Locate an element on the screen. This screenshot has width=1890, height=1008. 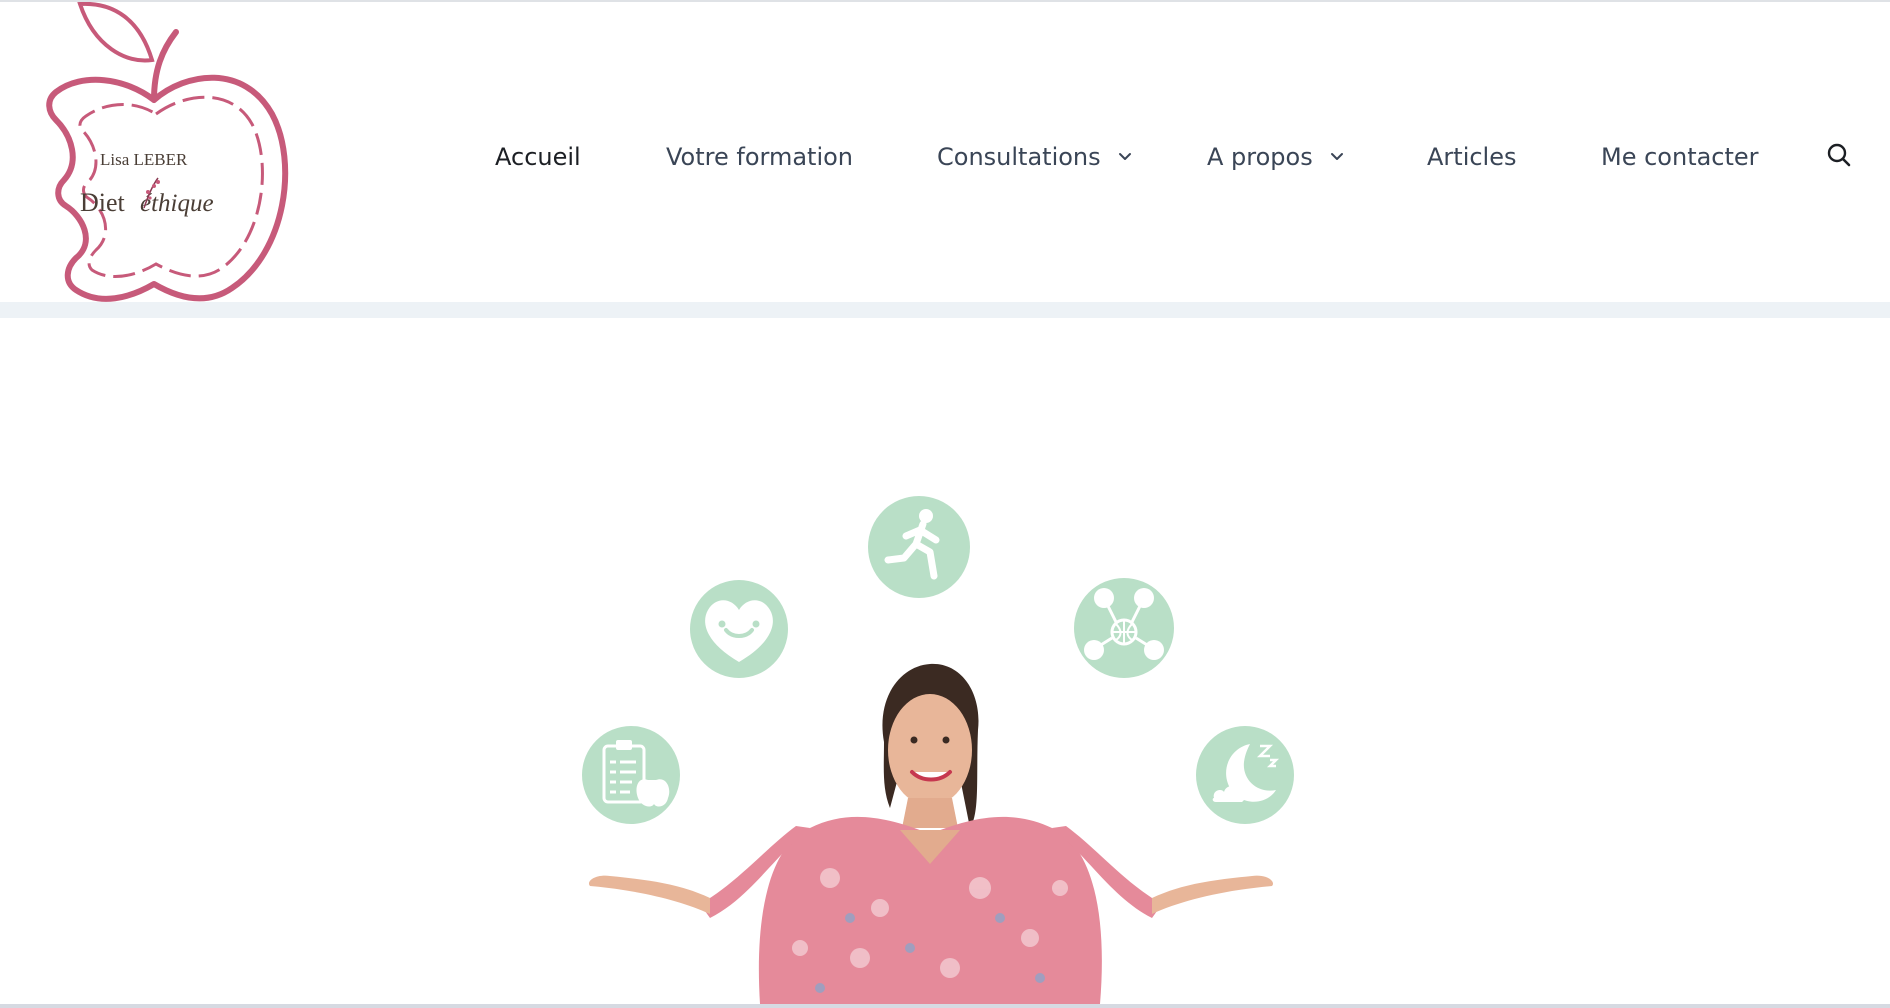
nav-item-label: Me contacter is located at coordinates (1680, 157).